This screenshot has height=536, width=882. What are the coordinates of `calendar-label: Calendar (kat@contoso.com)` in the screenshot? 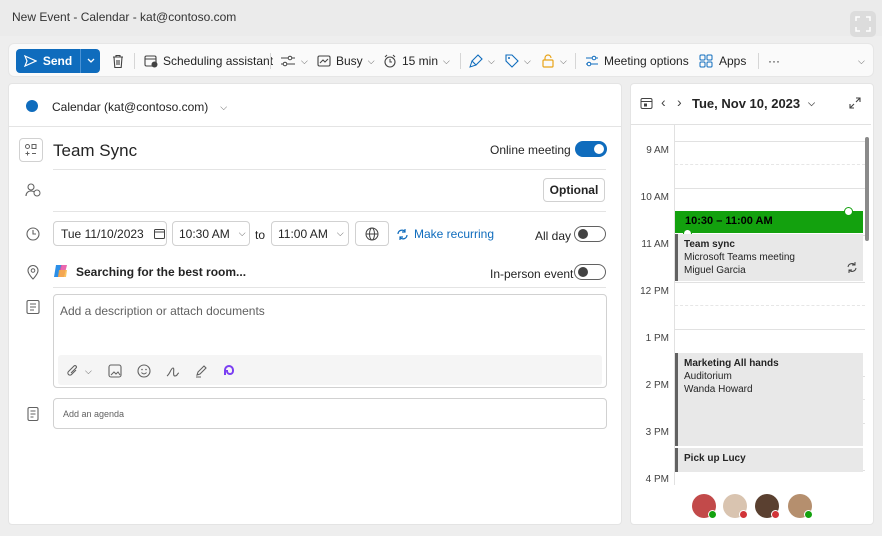 It's located at (130, 107).